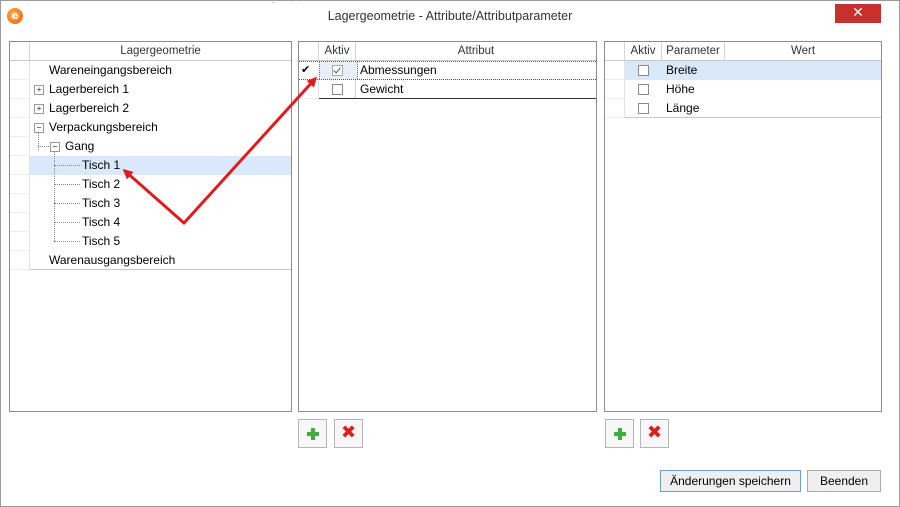  What do you see at coordinates (150, 184) in the screenshot?
I see `tree-item-tisch-2: Tisch 2` at bounding box center [150, 184].